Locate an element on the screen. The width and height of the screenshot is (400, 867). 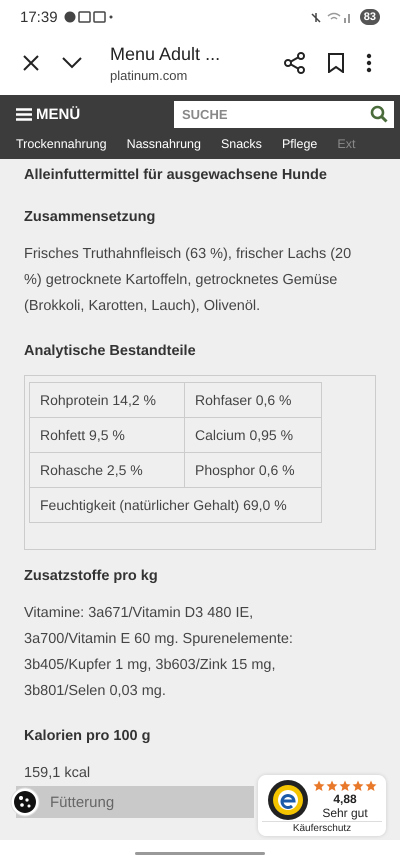
section-heading: Kalorien pro 100 g is located at coordinates (88, 736).